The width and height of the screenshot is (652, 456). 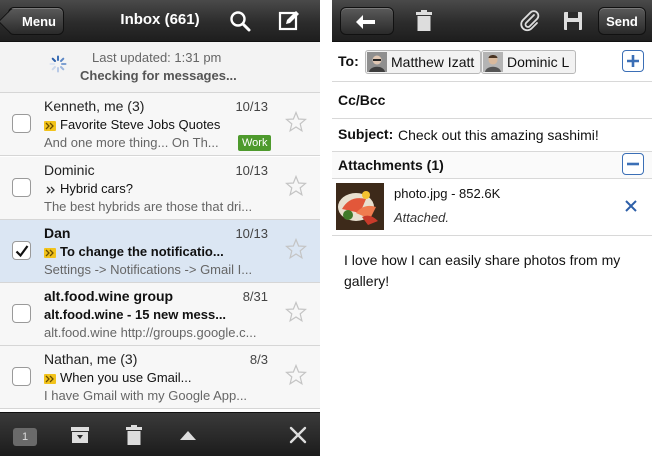 I want to click on send-button: Send, so click(x=622, y=21).